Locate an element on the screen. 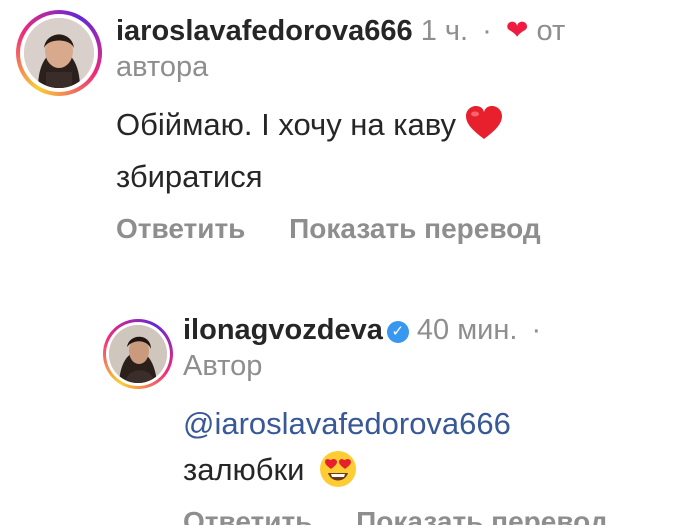 The width and height of the screenshot is (700, 525). comment-meta: iaroslavafedorova666 1 ч. · ❤ от автора is located at coordinates (396, 48).